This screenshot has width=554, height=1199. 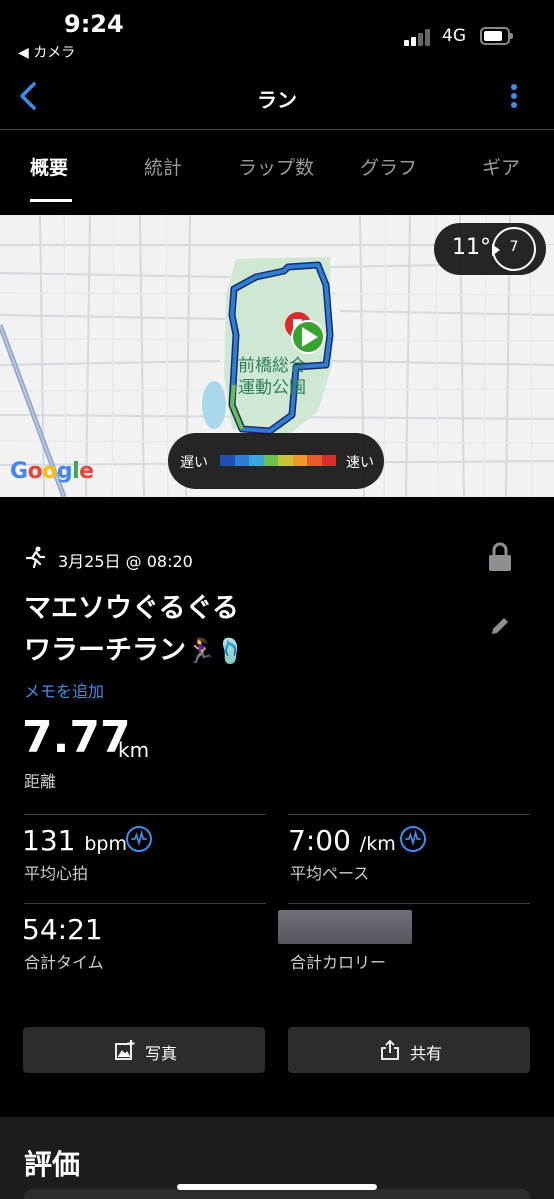 I want to click on total-calories-label: 合計カロリー, so click(x=338, y=962).